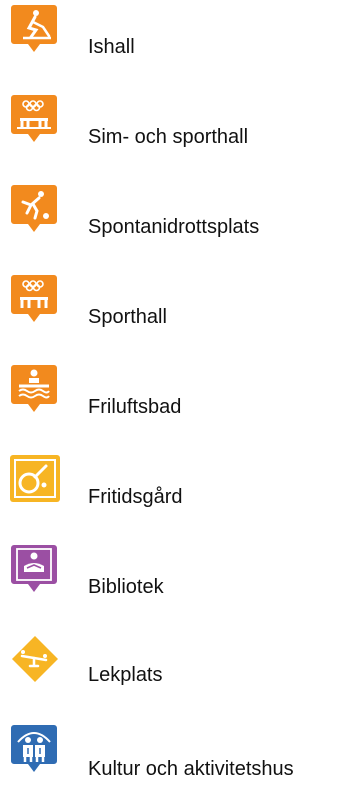 The image size is (363, 810). Describe the element at coordinates (181, 119) in the screenshot. I see `legend-item-sim-och-sporthall: Sim- och sporthall` at that location.